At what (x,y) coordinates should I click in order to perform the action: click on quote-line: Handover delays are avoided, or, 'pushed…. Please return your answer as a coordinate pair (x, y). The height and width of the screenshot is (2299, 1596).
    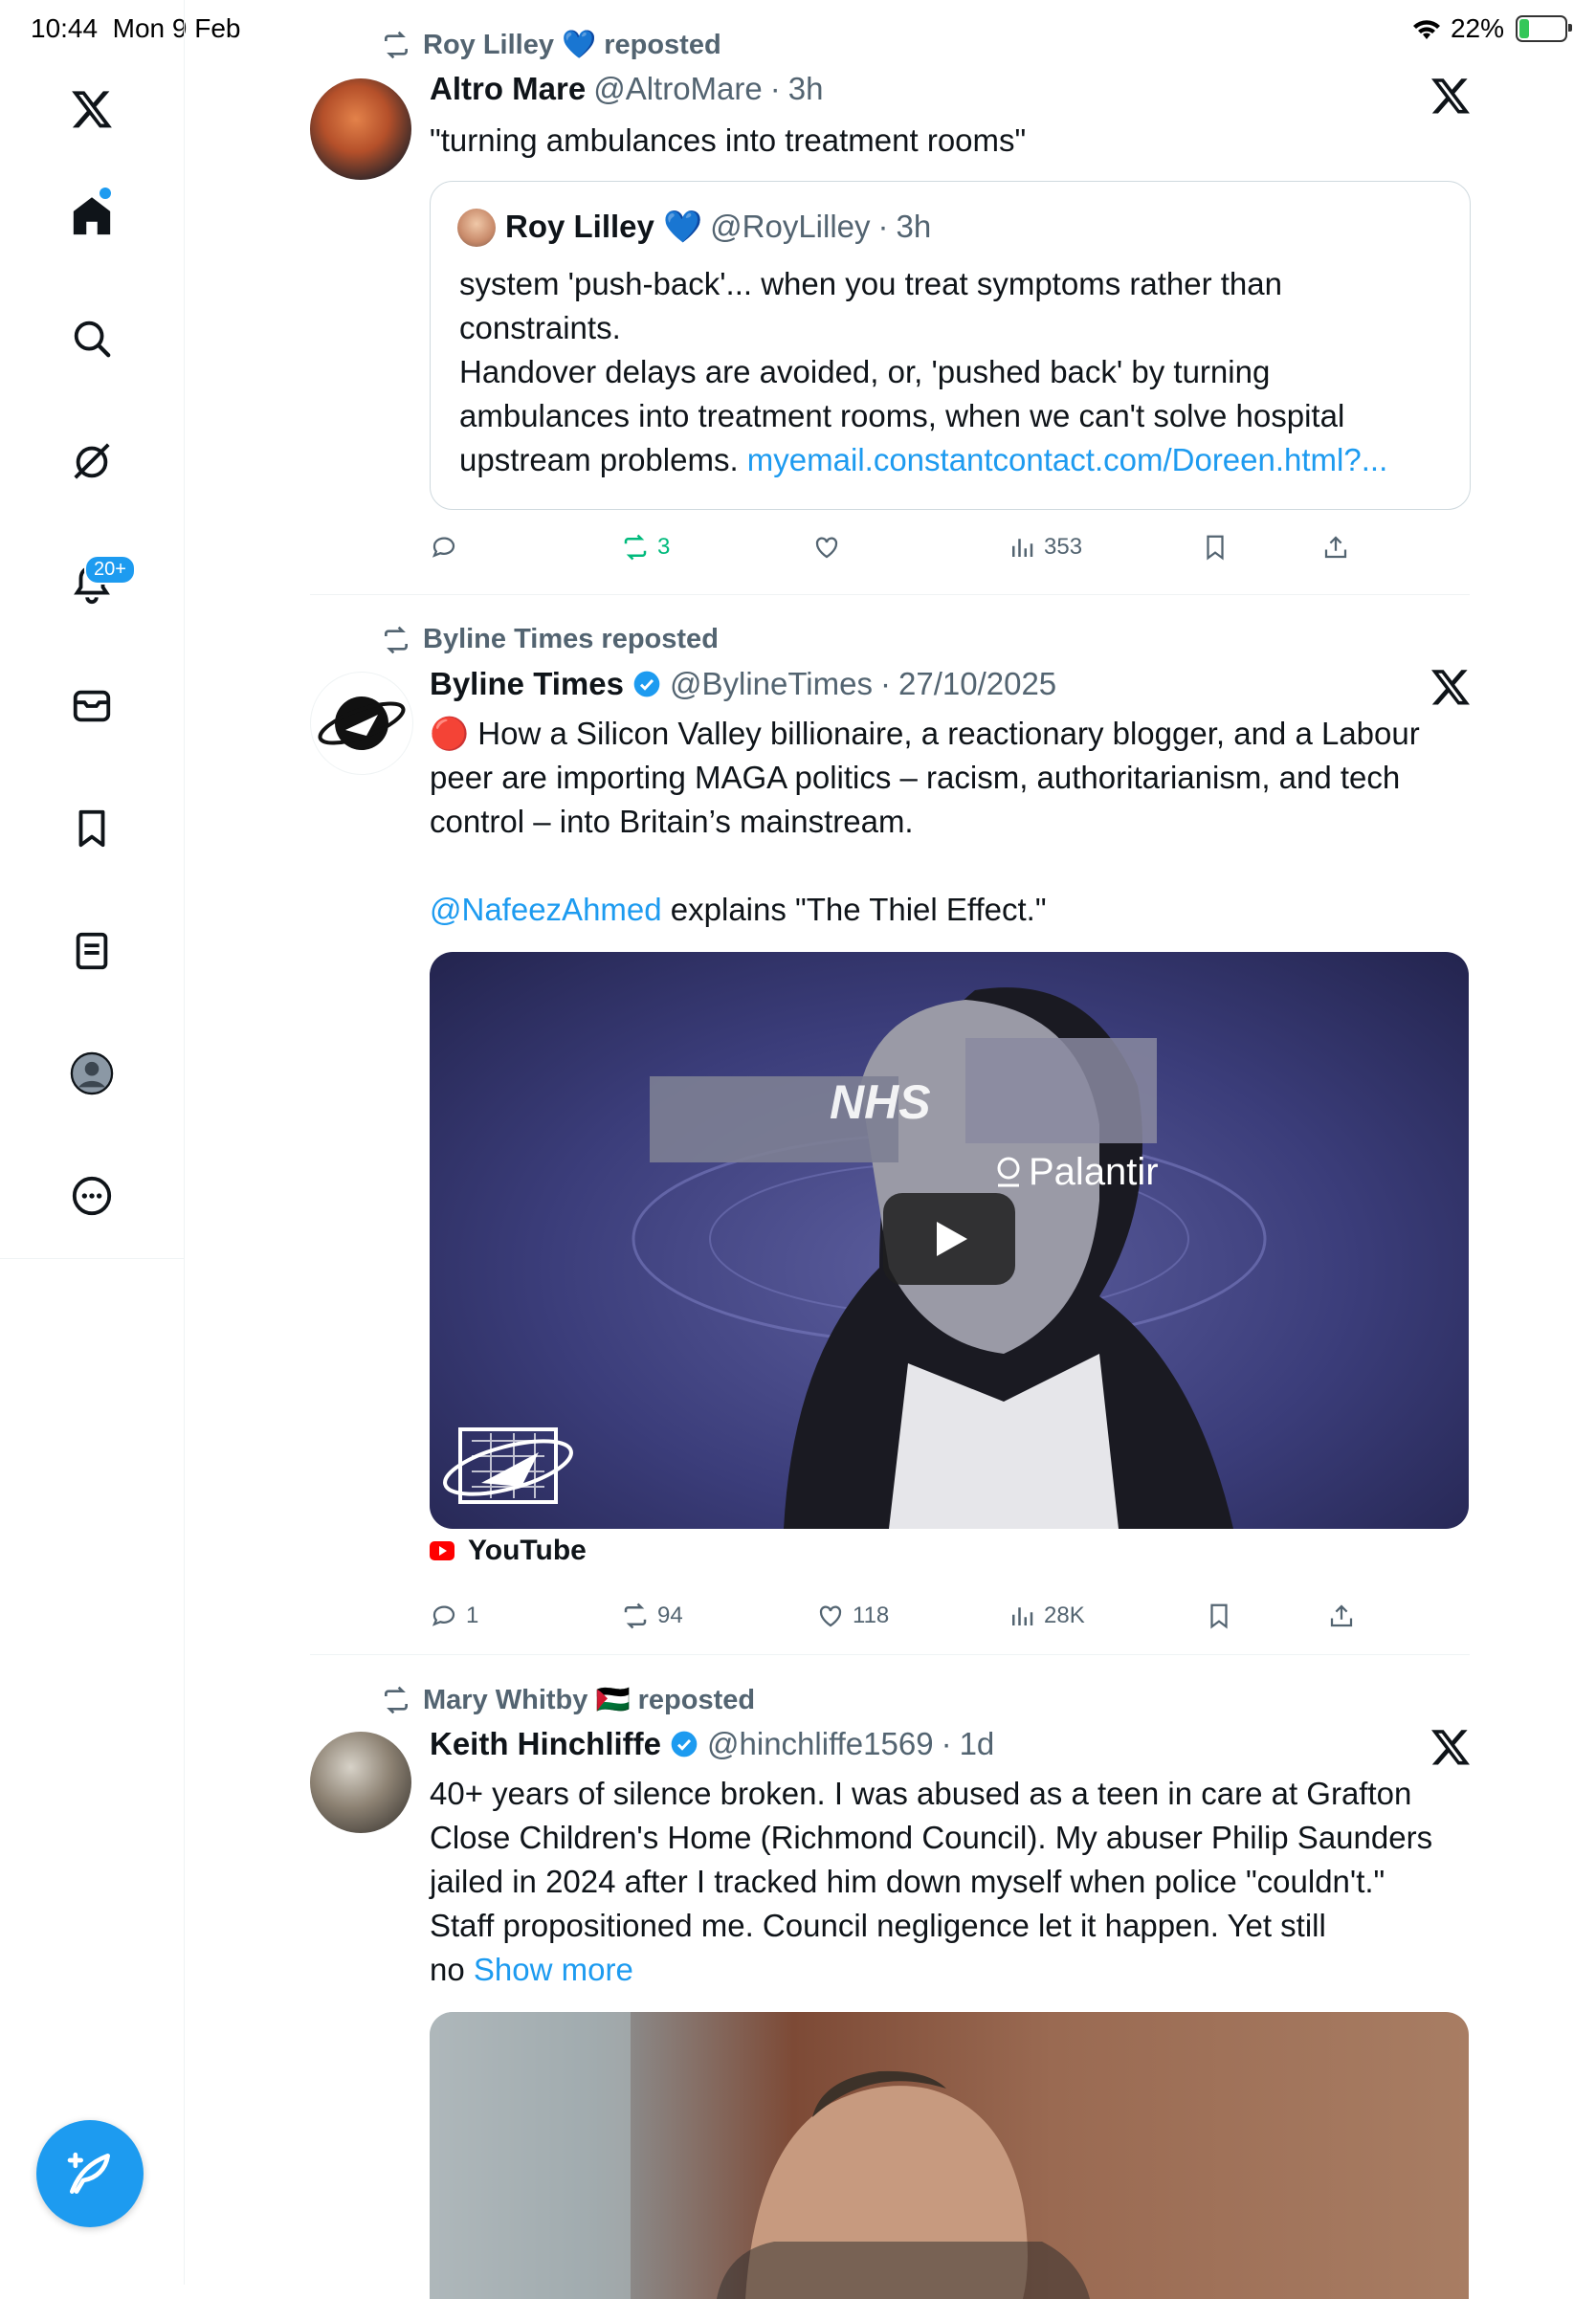
    Looking at the image, I should click on (865, 372).